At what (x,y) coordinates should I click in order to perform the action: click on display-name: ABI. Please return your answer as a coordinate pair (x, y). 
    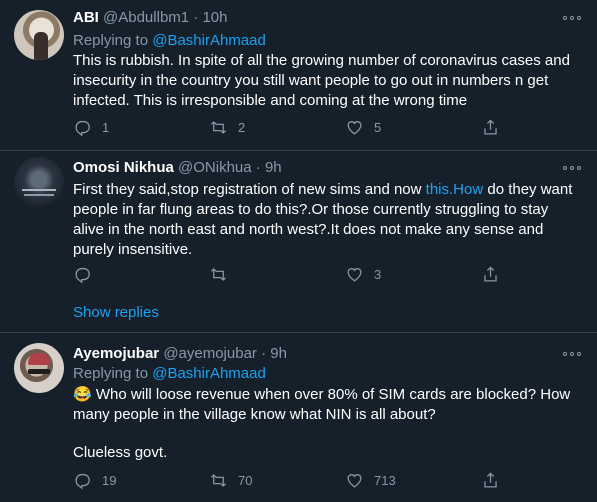
    Looking at the image, I should click on (86, 17).